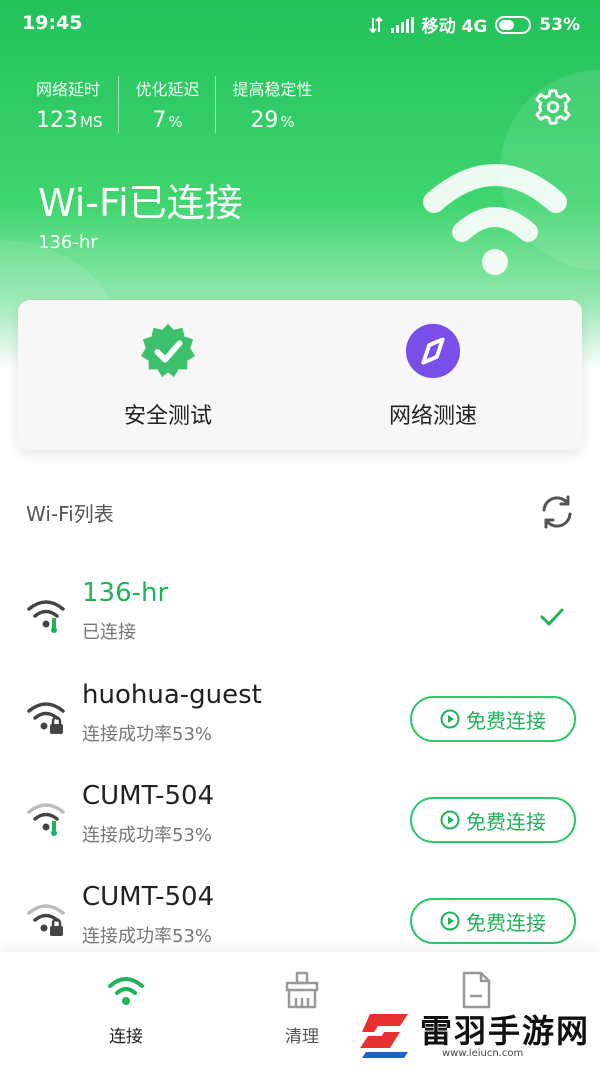  I want to click on shield-check-icon, so click(168, 350).